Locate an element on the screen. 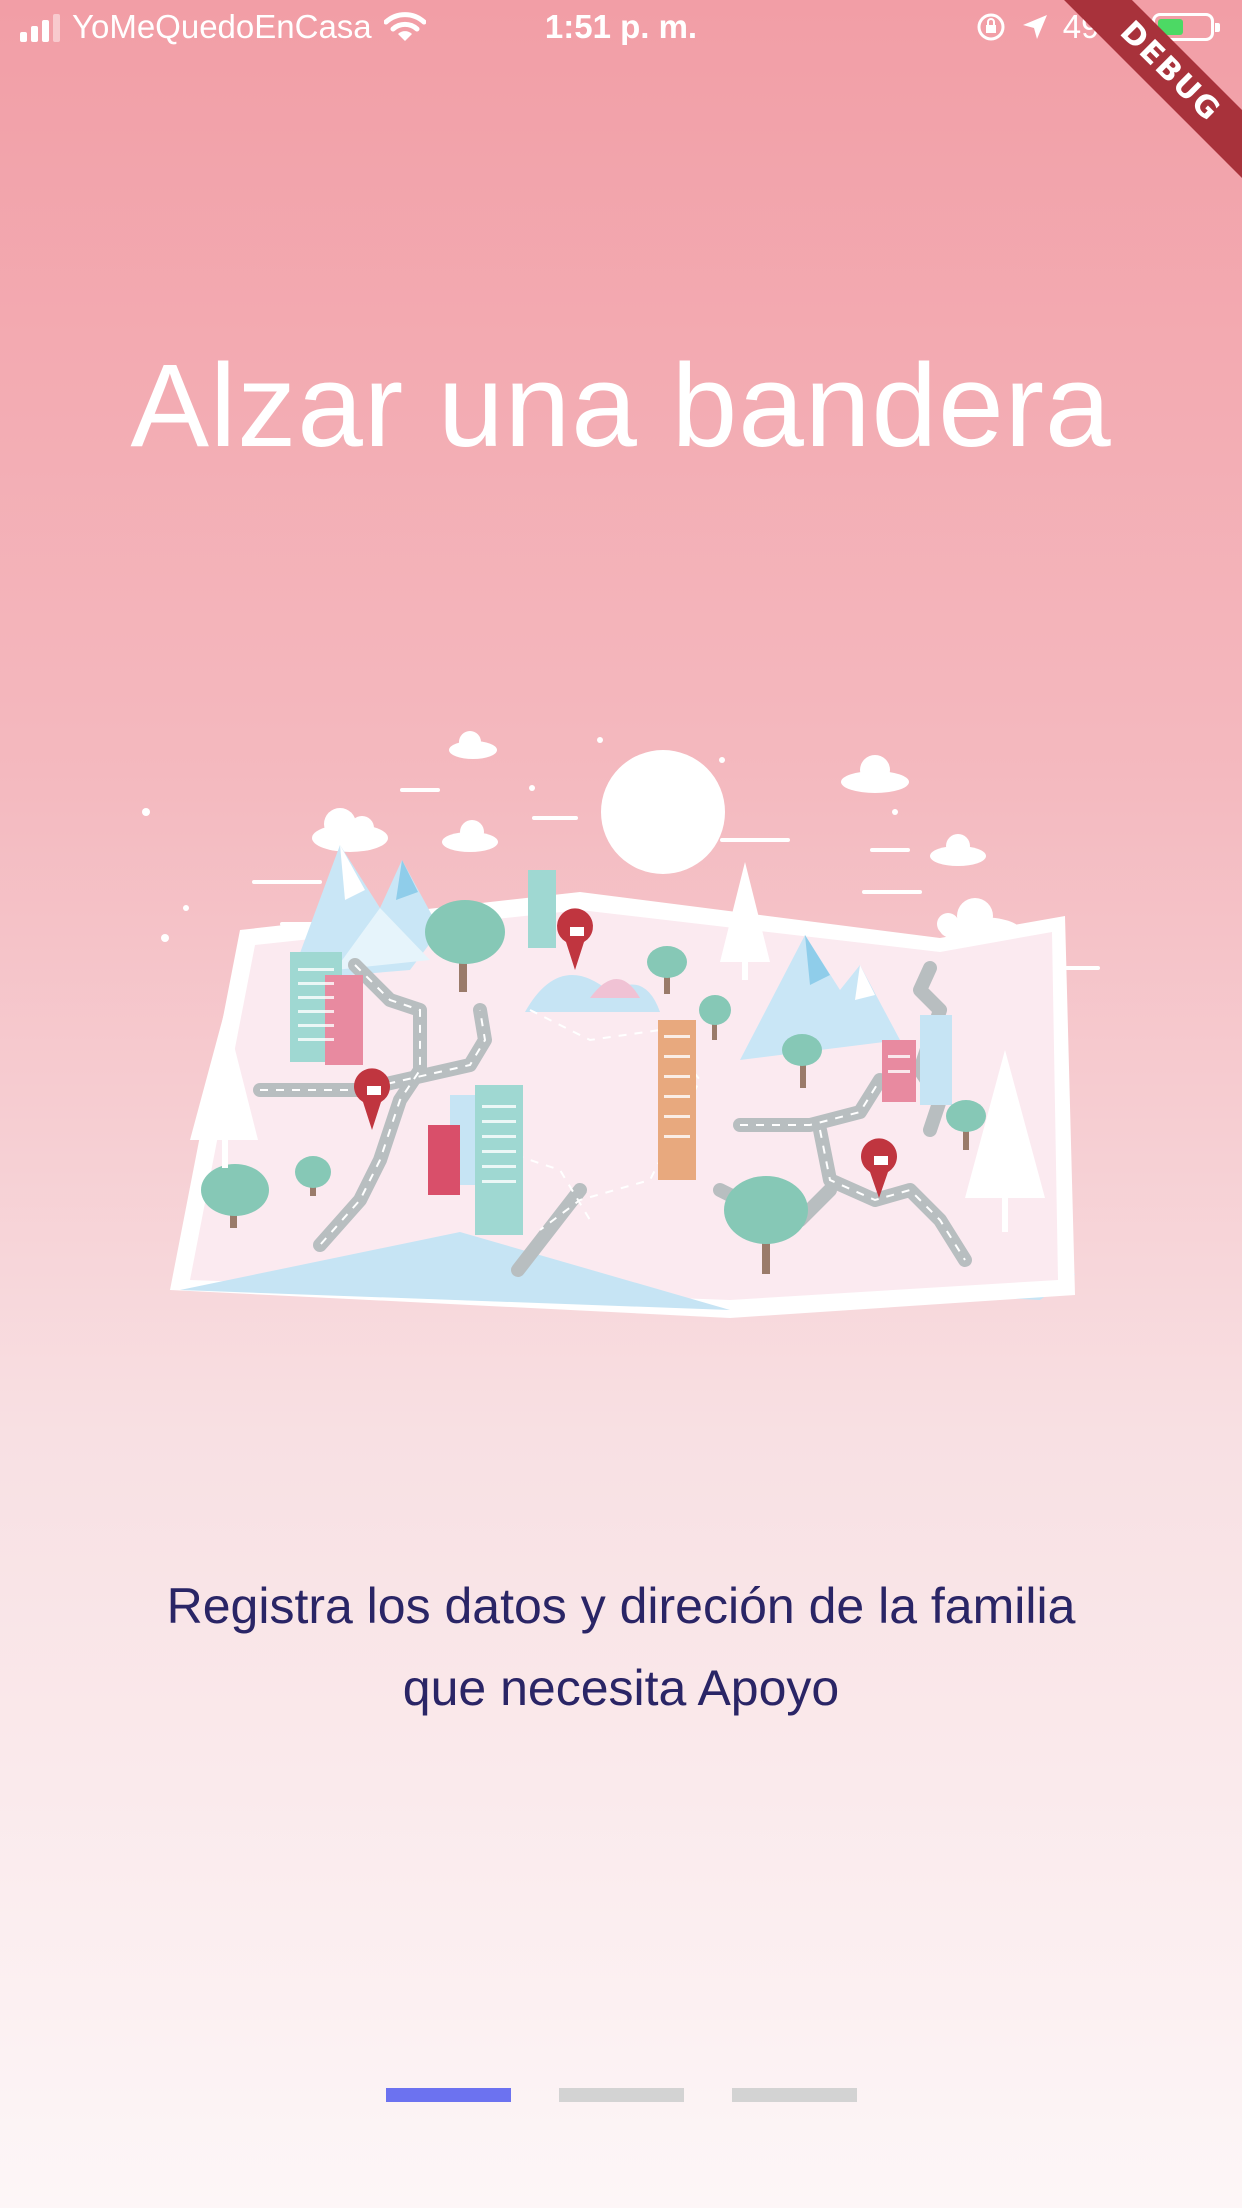 The width and height of the screenshot is (1242, 2208). debug-banner: DEBUG is located at coordinates (1142, 100).